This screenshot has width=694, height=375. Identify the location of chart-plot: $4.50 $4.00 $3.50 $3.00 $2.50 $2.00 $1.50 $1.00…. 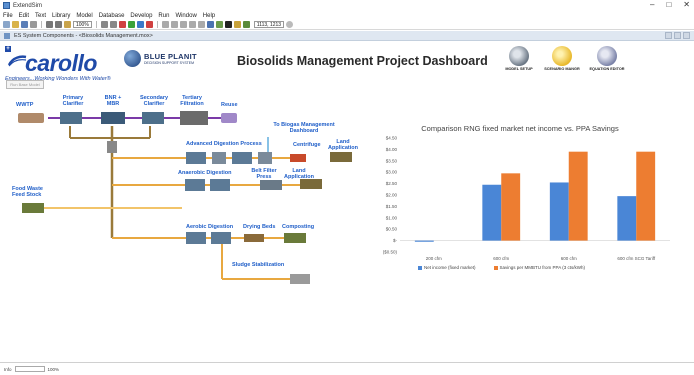
(526, 198).